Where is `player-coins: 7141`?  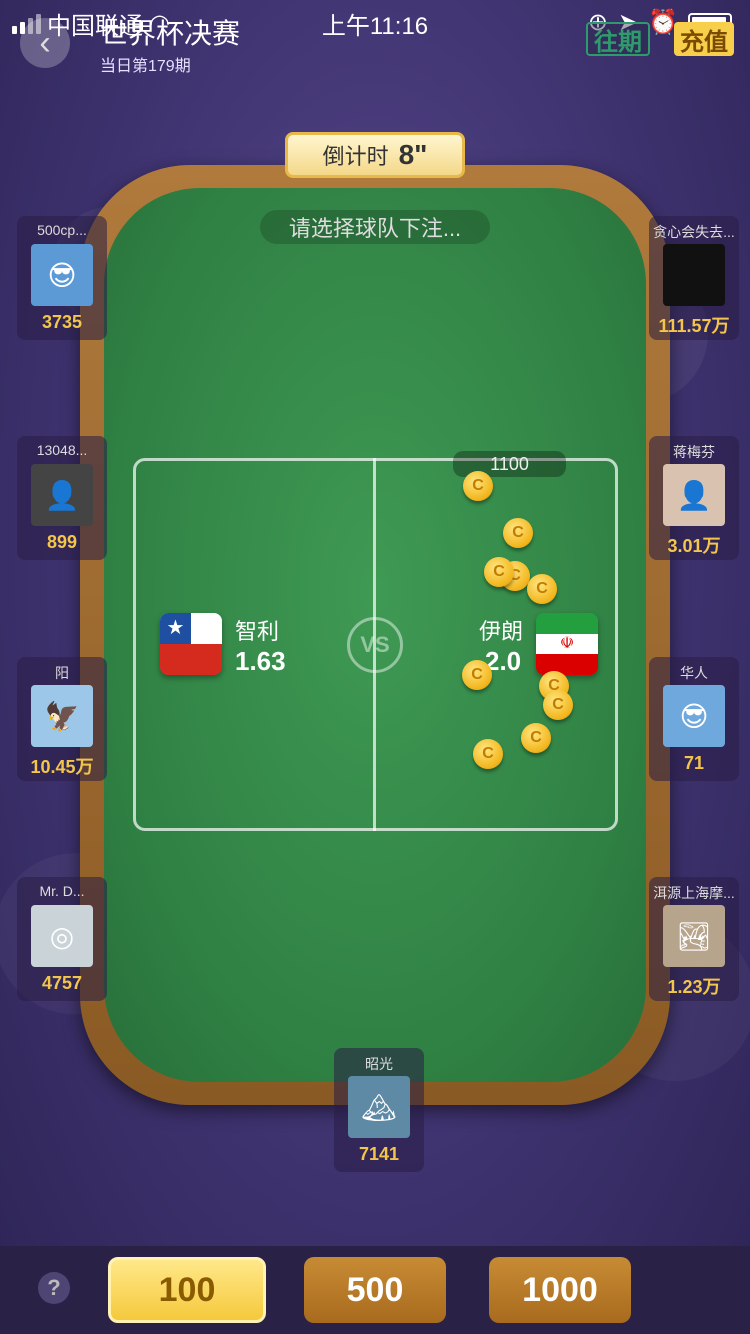 player-coins: 7141 is located at coordinates (379, 1154).